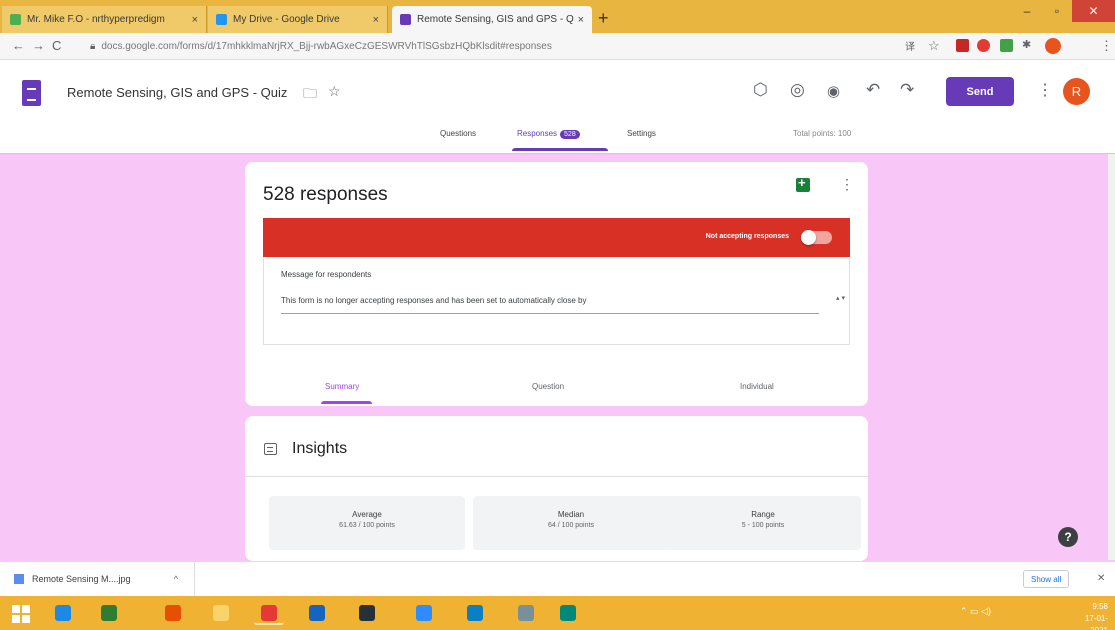 The height and width of the screenshot is (630, 1115). I want to click on message-scroll-arrows-icon: ▴ ▾, so click(840, 298).